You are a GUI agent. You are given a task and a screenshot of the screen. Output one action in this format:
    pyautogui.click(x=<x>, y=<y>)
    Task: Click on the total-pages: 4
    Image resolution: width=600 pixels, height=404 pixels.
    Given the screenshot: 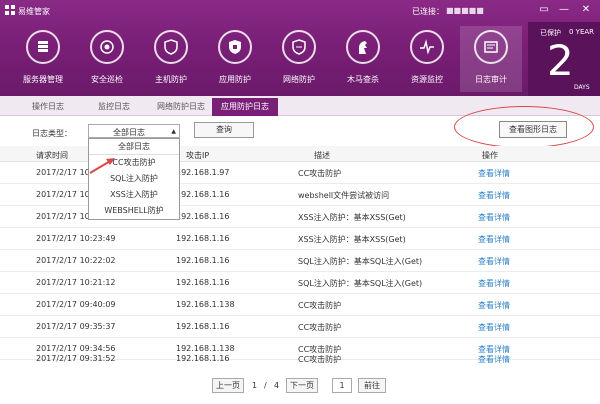 What is the action you would take?
    pyautogui.click(x=277, y=385)
    